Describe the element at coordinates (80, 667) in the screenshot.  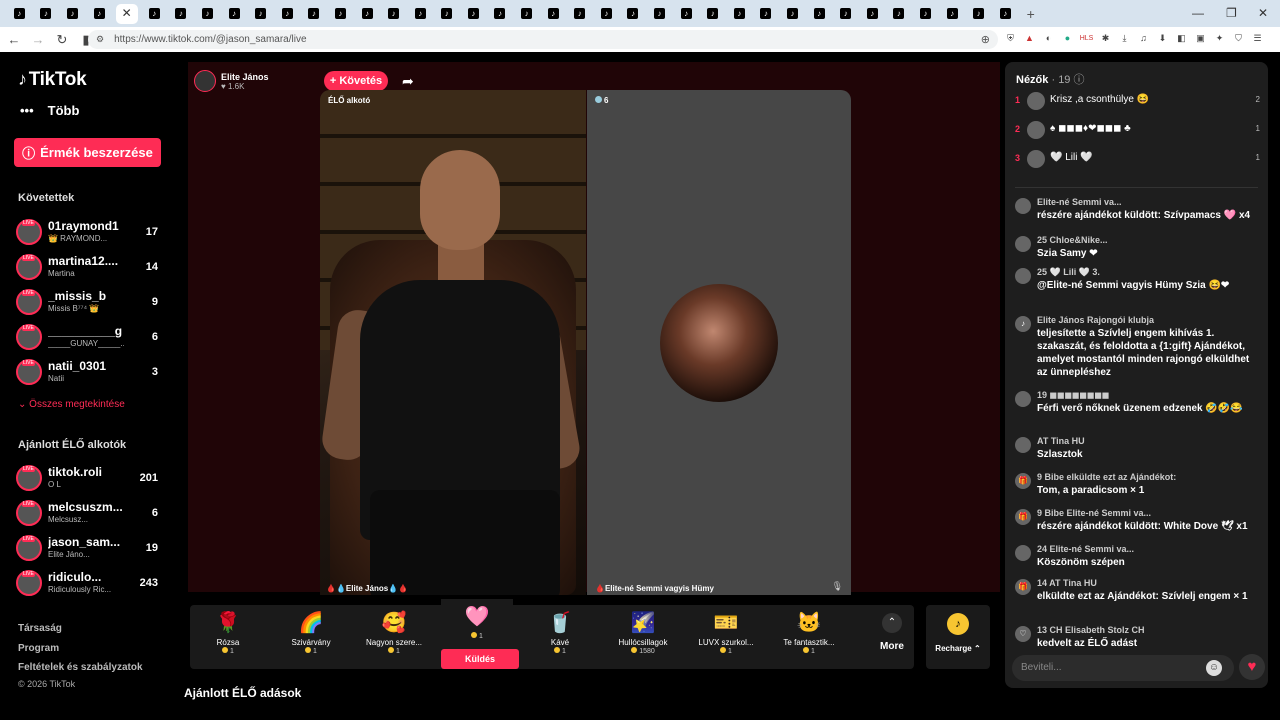
I see `footer-terms: Feltételek és szabályzatok` at that location.